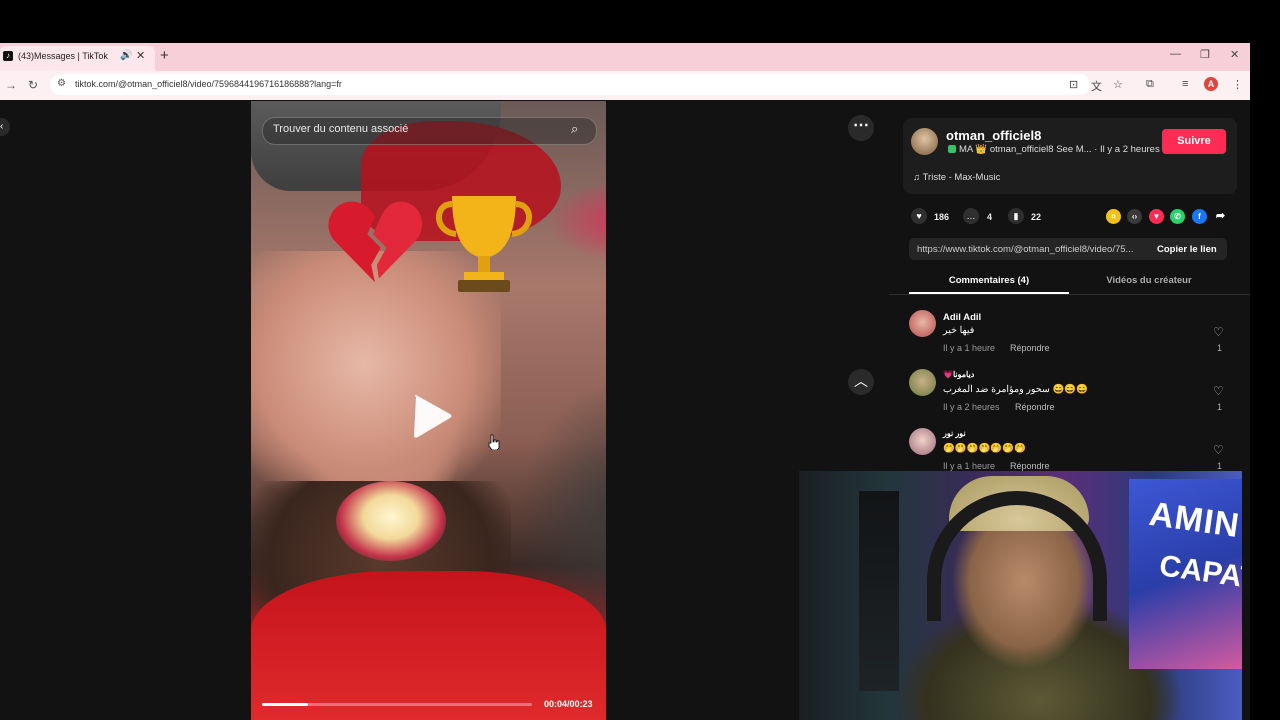 This screenshot has height=720, width=1280. I want to click on more-options-icon: ⋯, so click(861, 128).